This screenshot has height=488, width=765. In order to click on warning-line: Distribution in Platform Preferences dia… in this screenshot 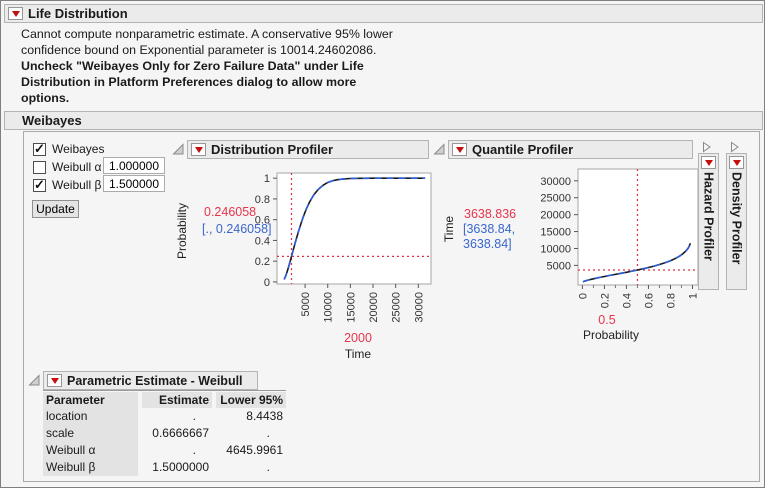, I will do `click(189, 82)`.